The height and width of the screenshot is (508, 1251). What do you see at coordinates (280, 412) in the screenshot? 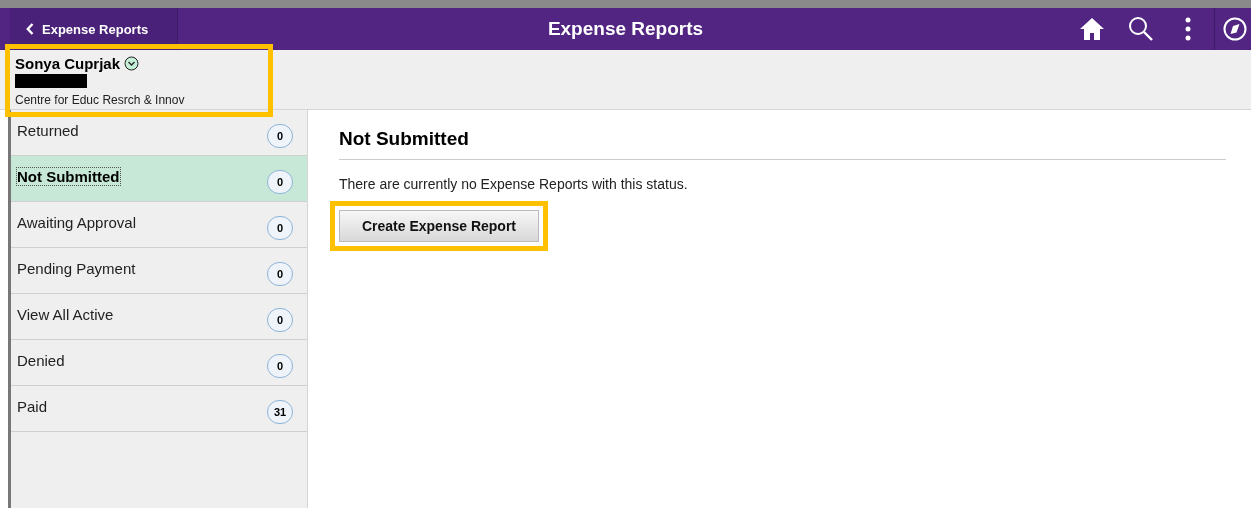
I see `count-badge: 31` at bounding box center [280, 412].